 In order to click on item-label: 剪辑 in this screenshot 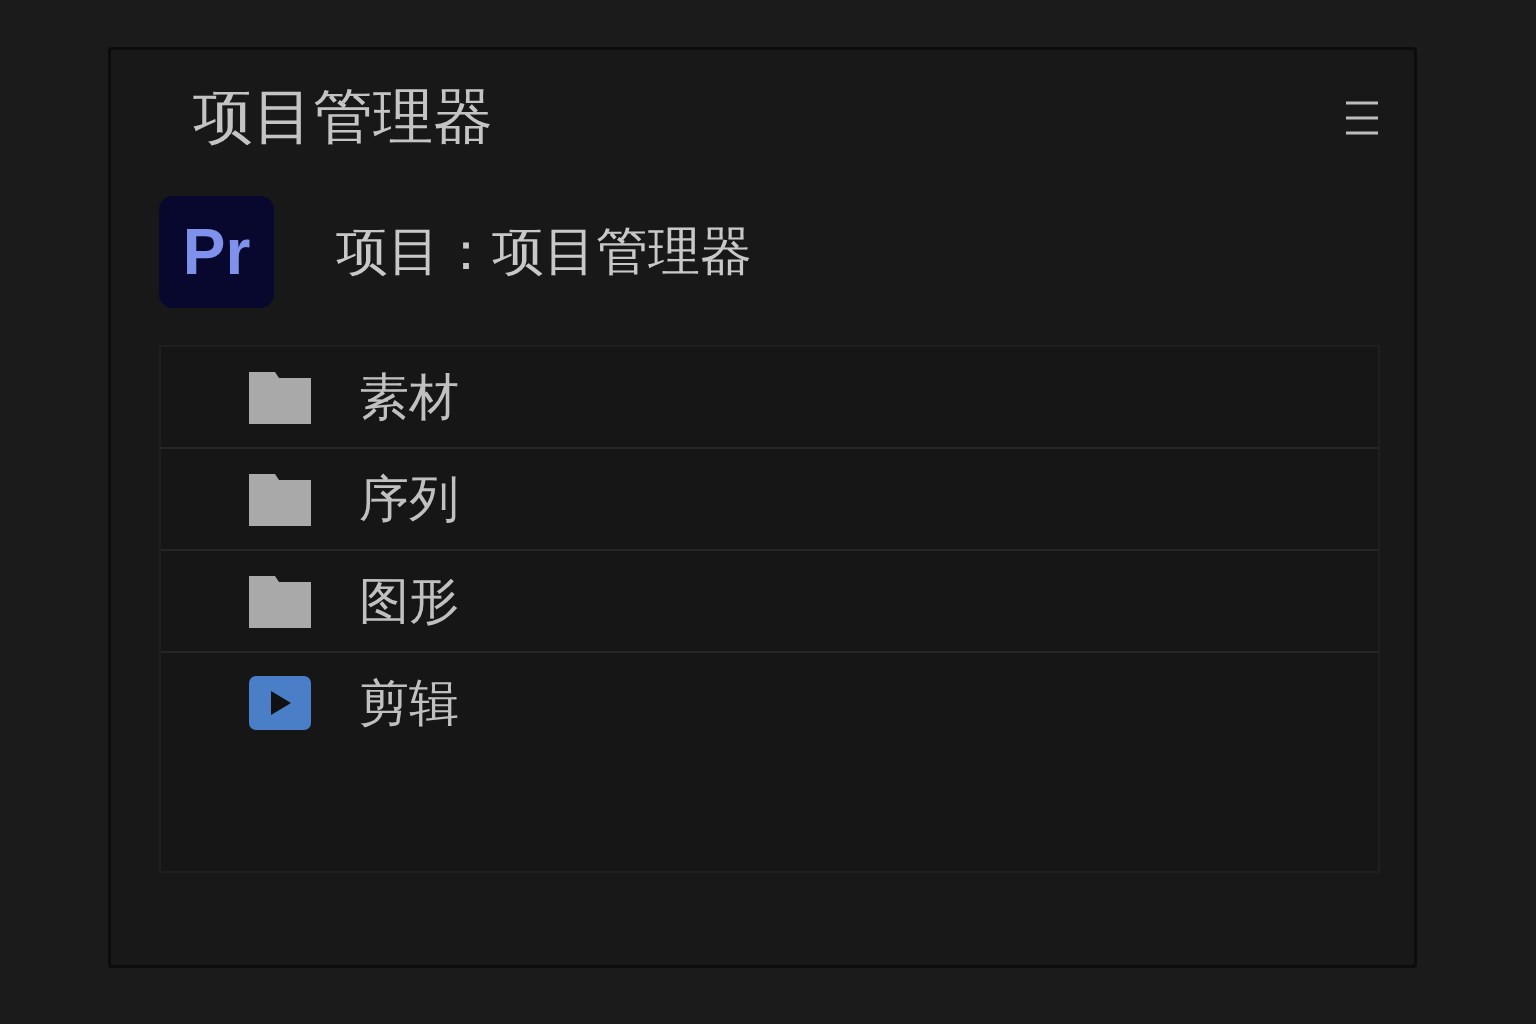, I will do `click(409, 703)`.